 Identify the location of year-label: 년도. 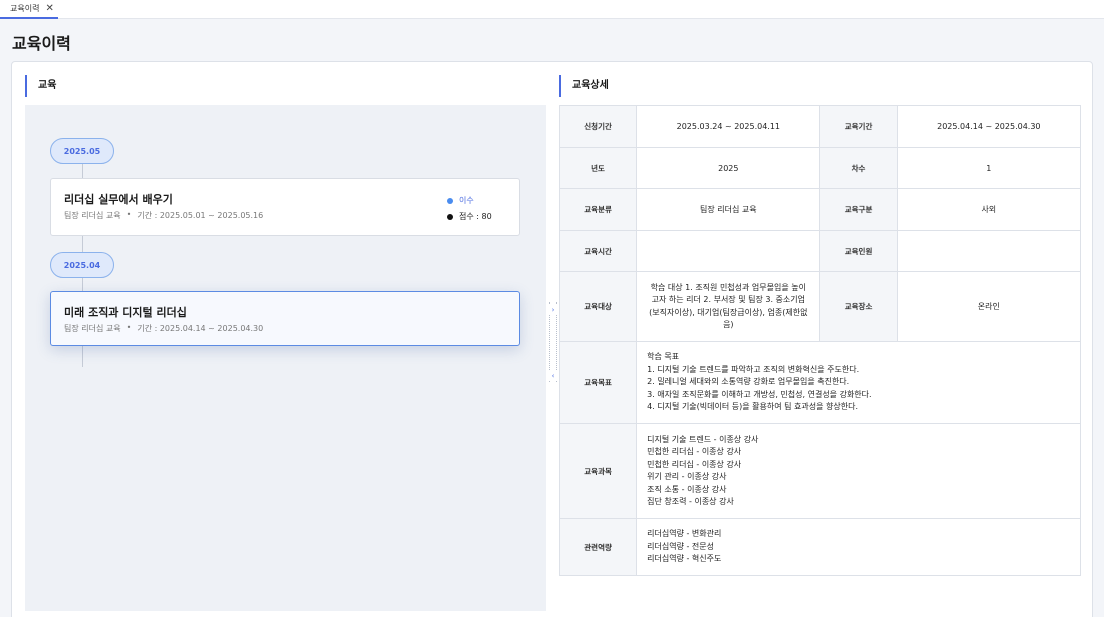
(598, 168).